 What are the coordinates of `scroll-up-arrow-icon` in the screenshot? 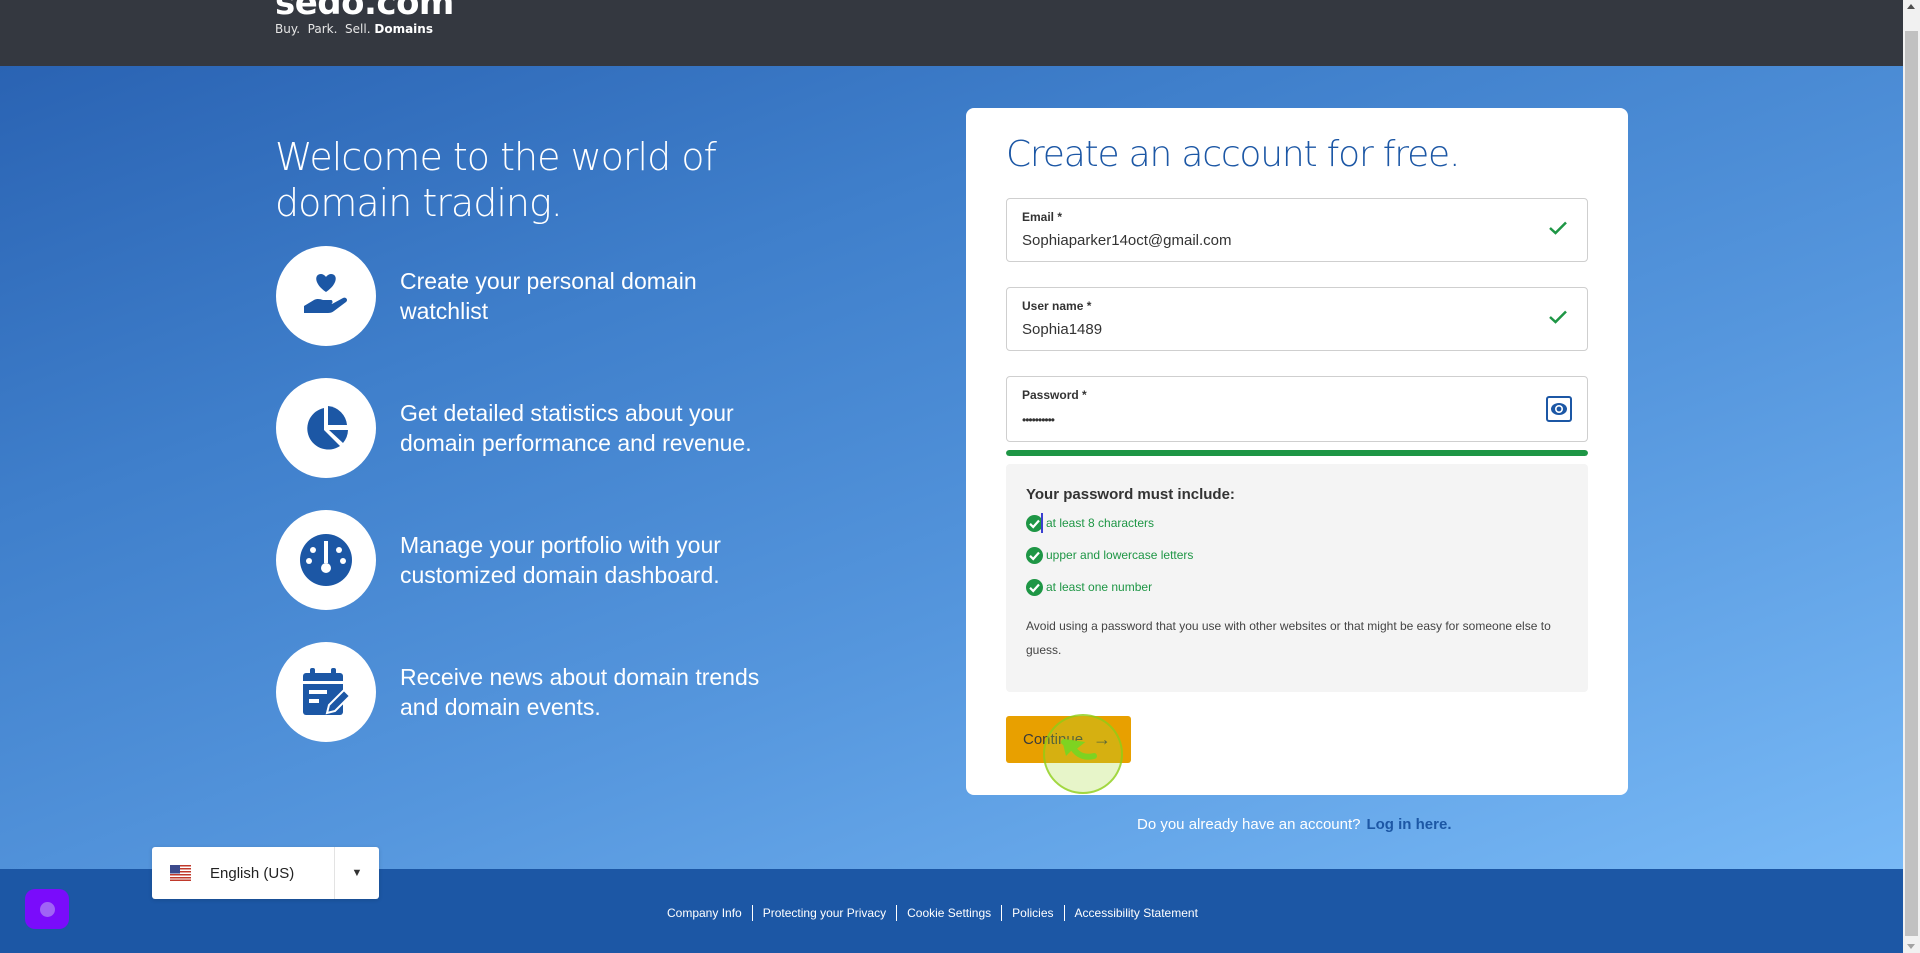 It's located at (1911, 6).